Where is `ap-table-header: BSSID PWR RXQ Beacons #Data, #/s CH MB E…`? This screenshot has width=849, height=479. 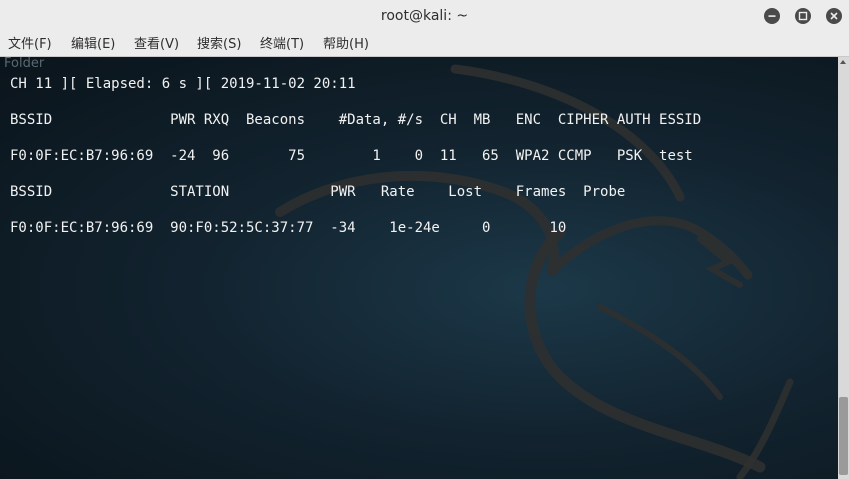 ap-table-header: BSSID PWR RXQ Beacons #Data, #/s CH MB E… is located at coordinates (356, 120).